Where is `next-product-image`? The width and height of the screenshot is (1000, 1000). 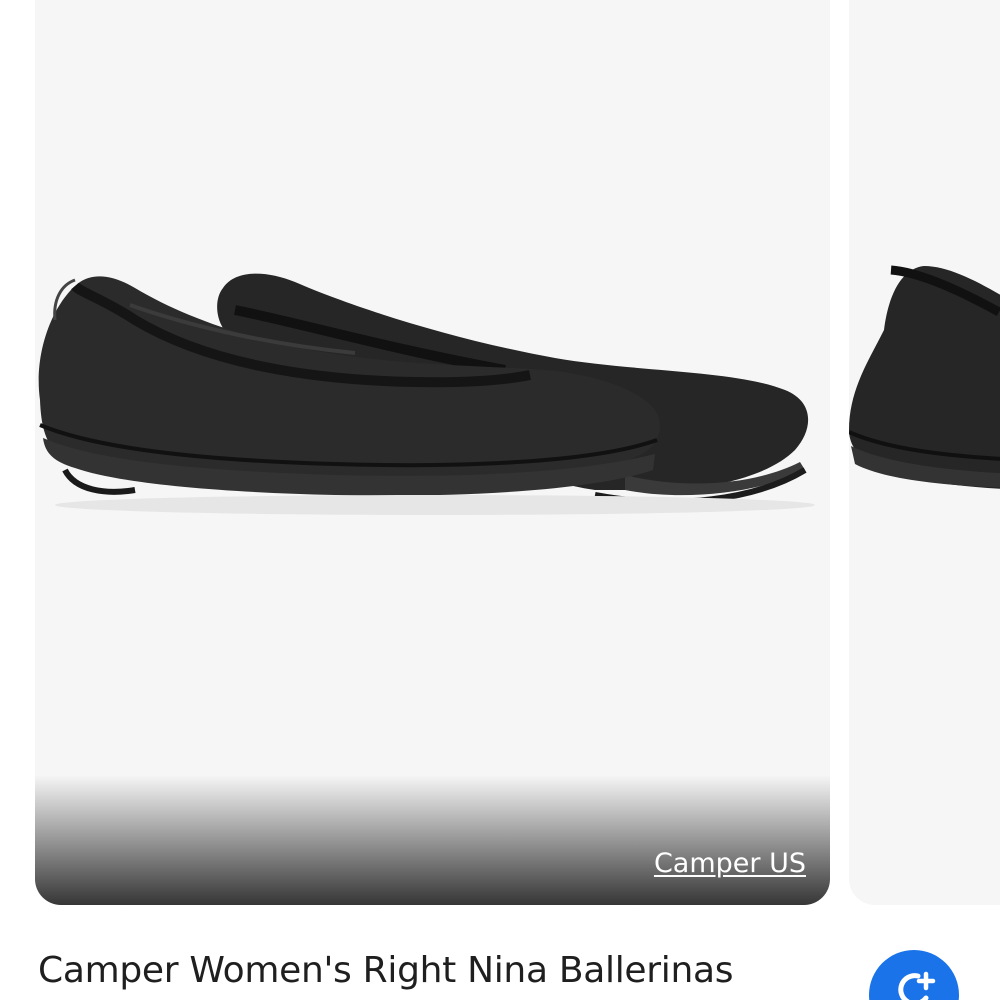
next-product-image is located at coordinates (924, 377).